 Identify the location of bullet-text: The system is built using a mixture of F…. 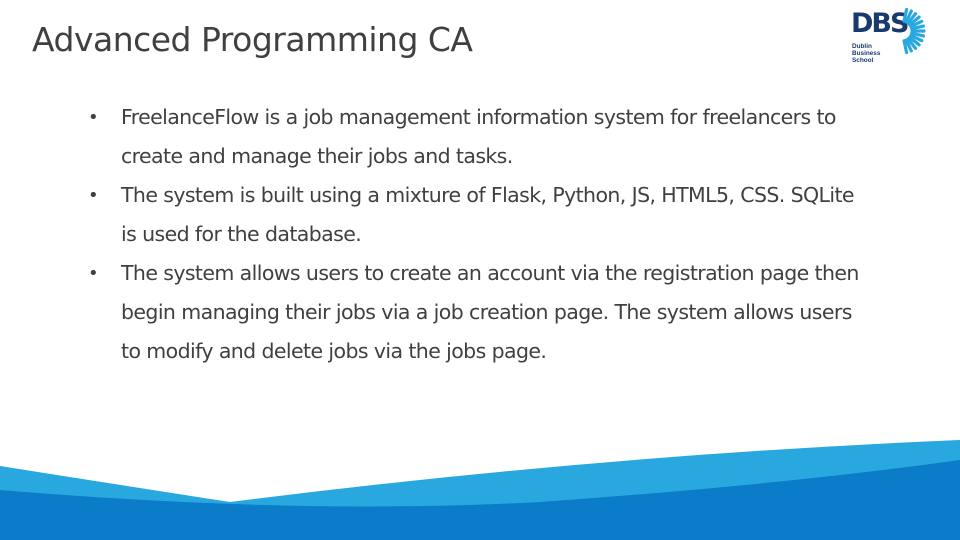
(488, 214).